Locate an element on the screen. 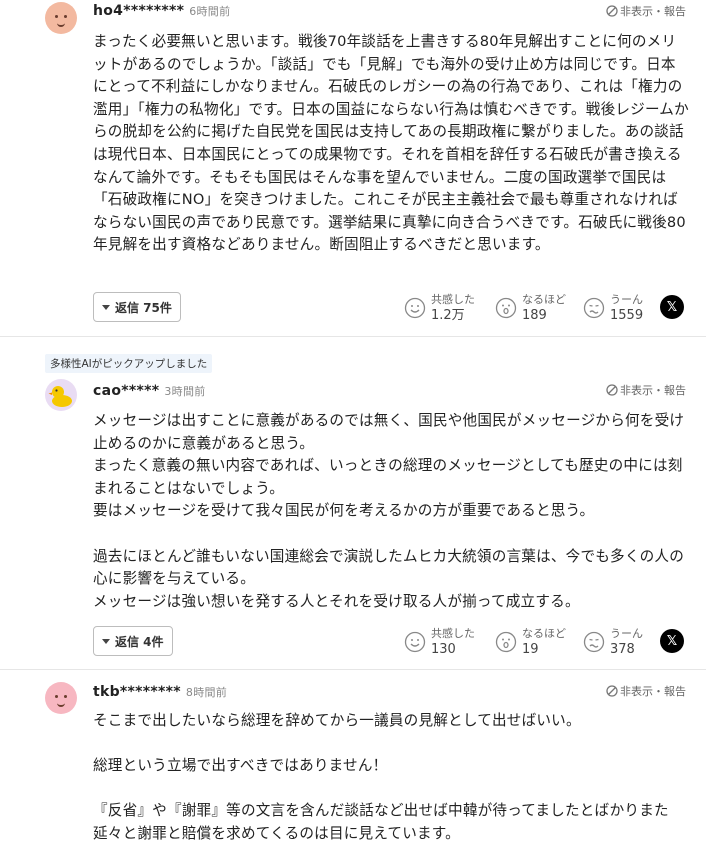  reaction-count: 1.2万 is located at coordinates (448, 315).